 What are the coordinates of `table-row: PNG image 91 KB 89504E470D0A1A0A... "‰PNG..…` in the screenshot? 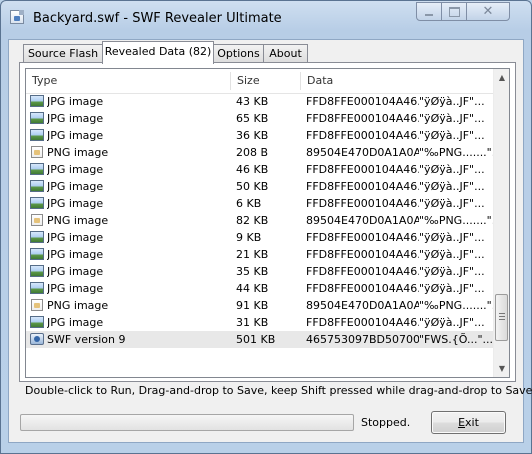 It's located at (259, 305).